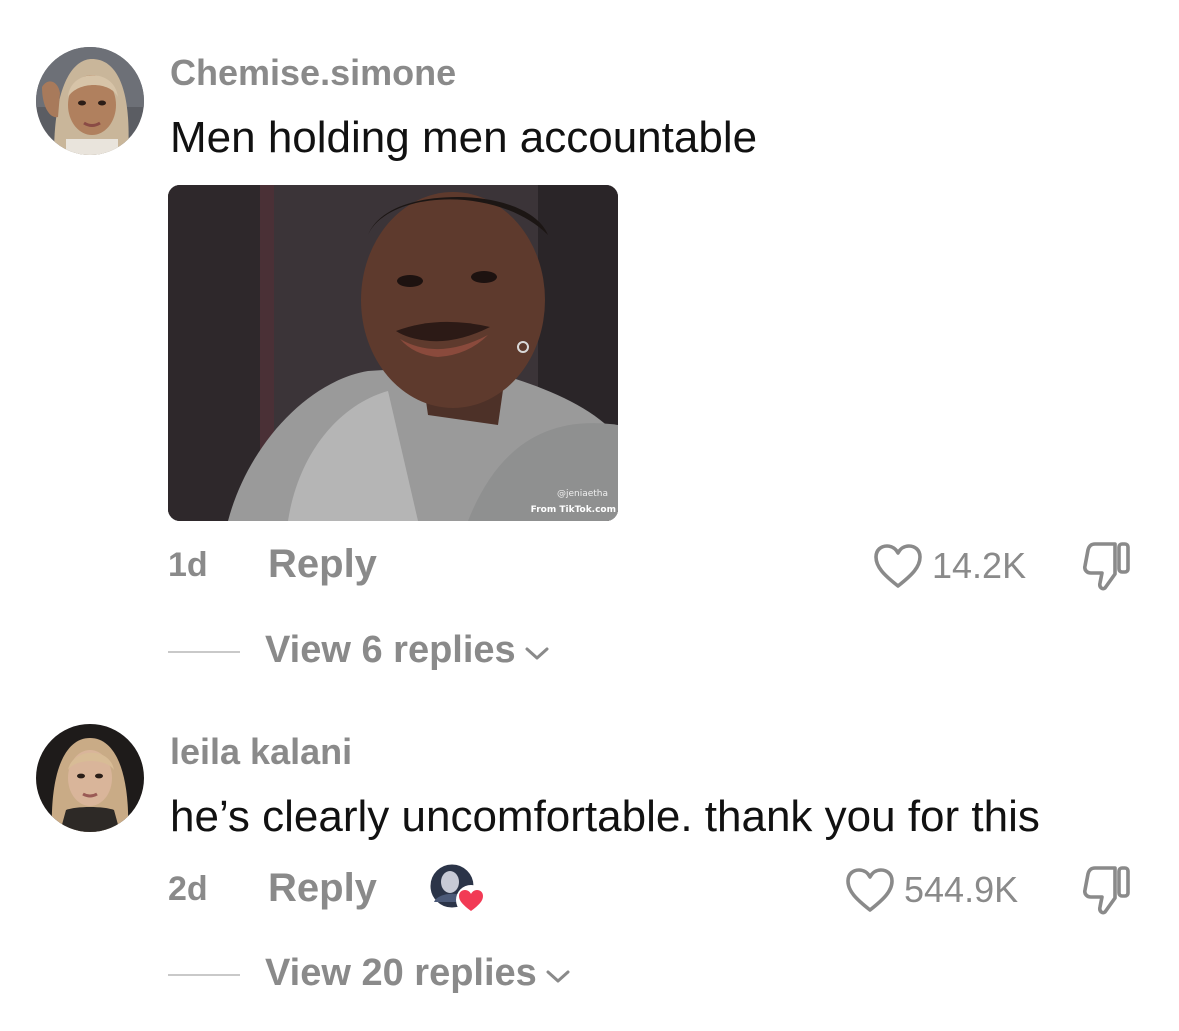  I want to click on comment-gif-image: @jeniaetha From TikTok.com, so click(393, 353).